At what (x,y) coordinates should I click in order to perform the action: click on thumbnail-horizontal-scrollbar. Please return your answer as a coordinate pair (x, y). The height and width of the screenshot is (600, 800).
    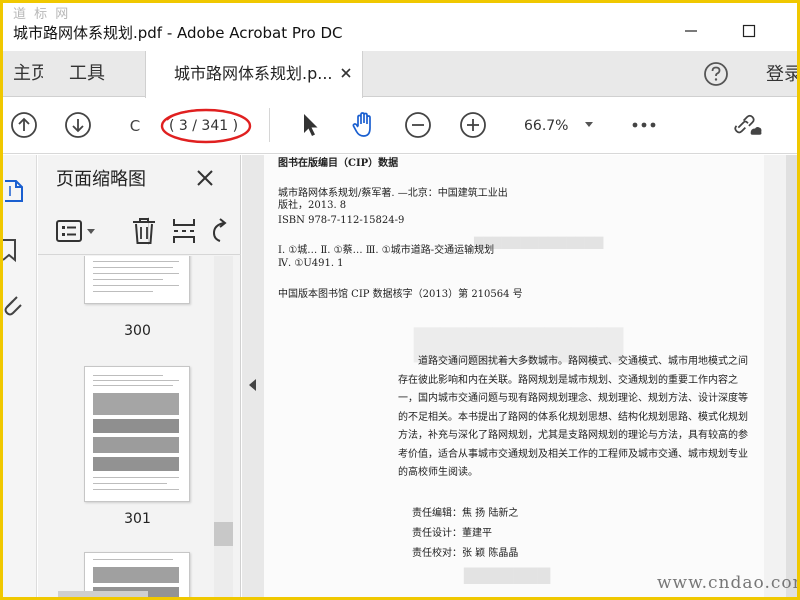
    Looking at the image, I should click on (139, 593).